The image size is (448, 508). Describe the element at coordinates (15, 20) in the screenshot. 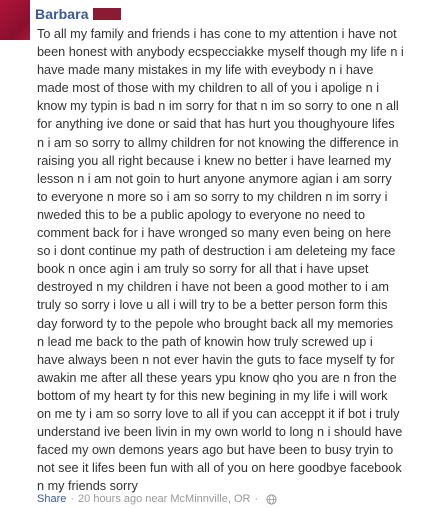

I see `avatar` at that location.